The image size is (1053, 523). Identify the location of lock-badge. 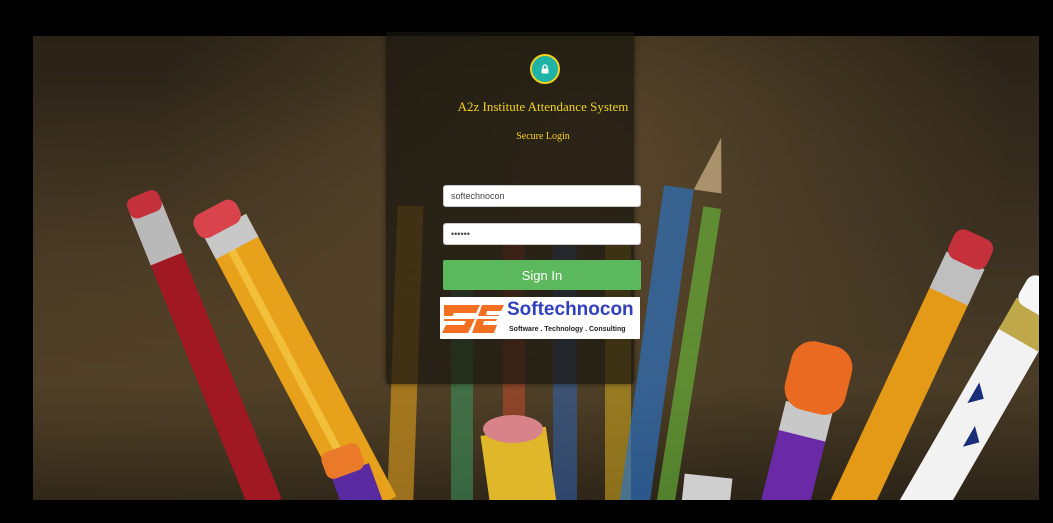
(545, 69).